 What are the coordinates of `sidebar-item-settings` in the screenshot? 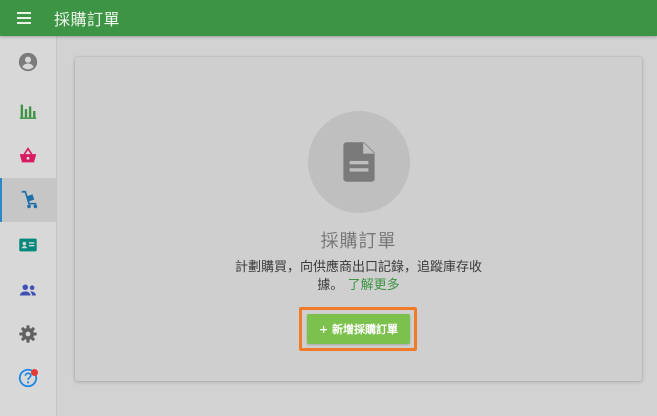 It's located at (28, 334).